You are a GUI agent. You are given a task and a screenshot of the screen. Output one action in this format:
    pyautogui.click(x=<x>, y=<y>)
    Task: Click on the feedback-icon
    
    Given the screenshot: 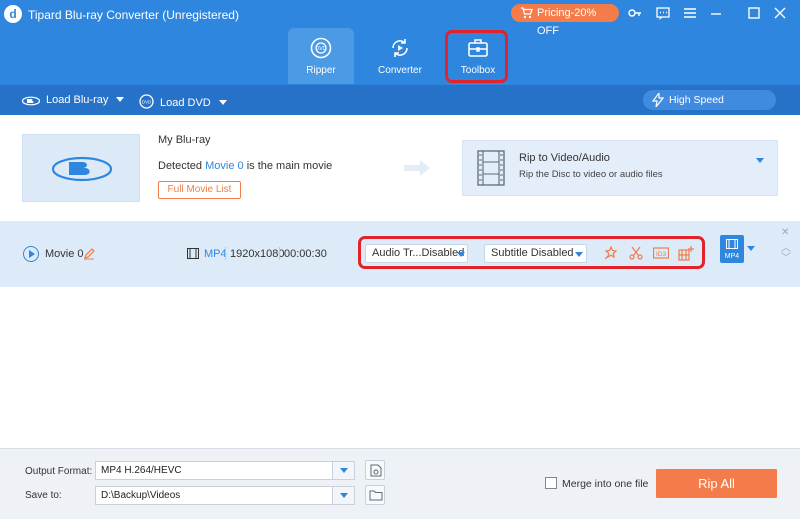 What is the action you would take?
    pyautogui.click(x=663, y=13)
    